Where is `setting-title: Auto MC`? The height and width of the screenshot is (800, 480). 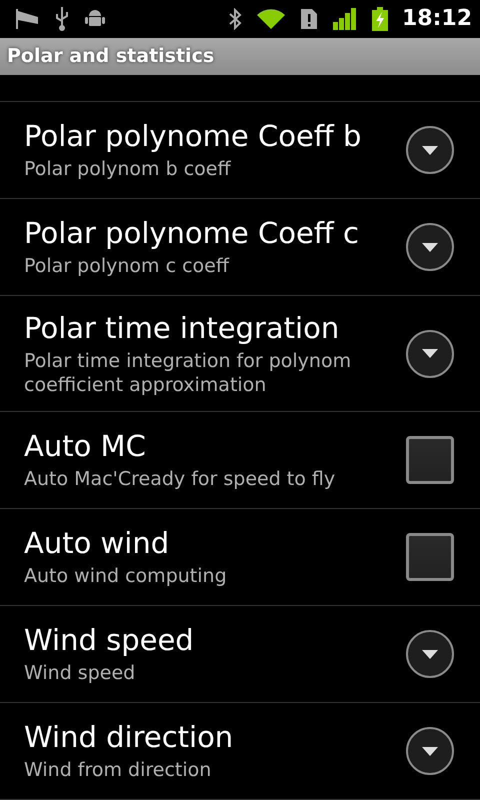
setting-title: Auto MC is located at coordinates (85, 446).